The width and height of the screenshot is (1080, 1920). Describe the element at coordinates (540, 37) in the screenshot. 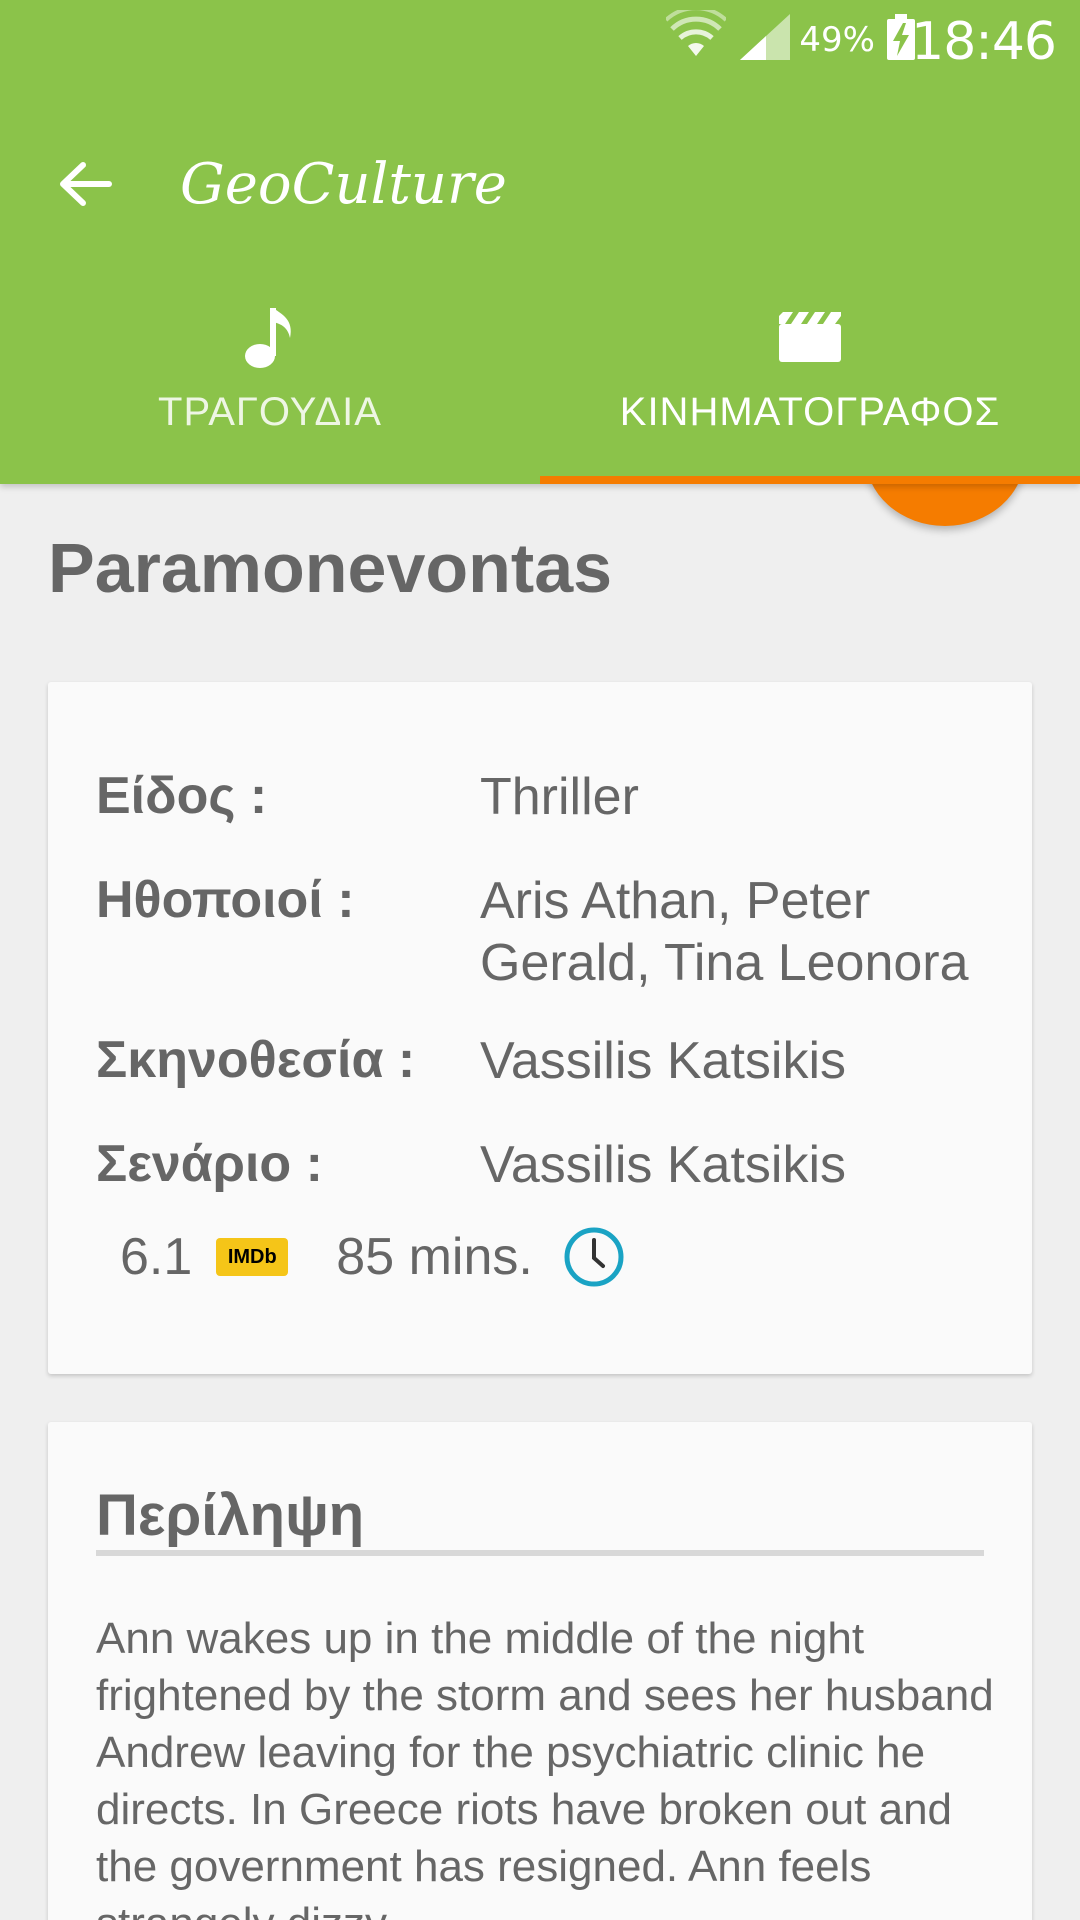

I see `status-bar: 49% 18:46` at that location.